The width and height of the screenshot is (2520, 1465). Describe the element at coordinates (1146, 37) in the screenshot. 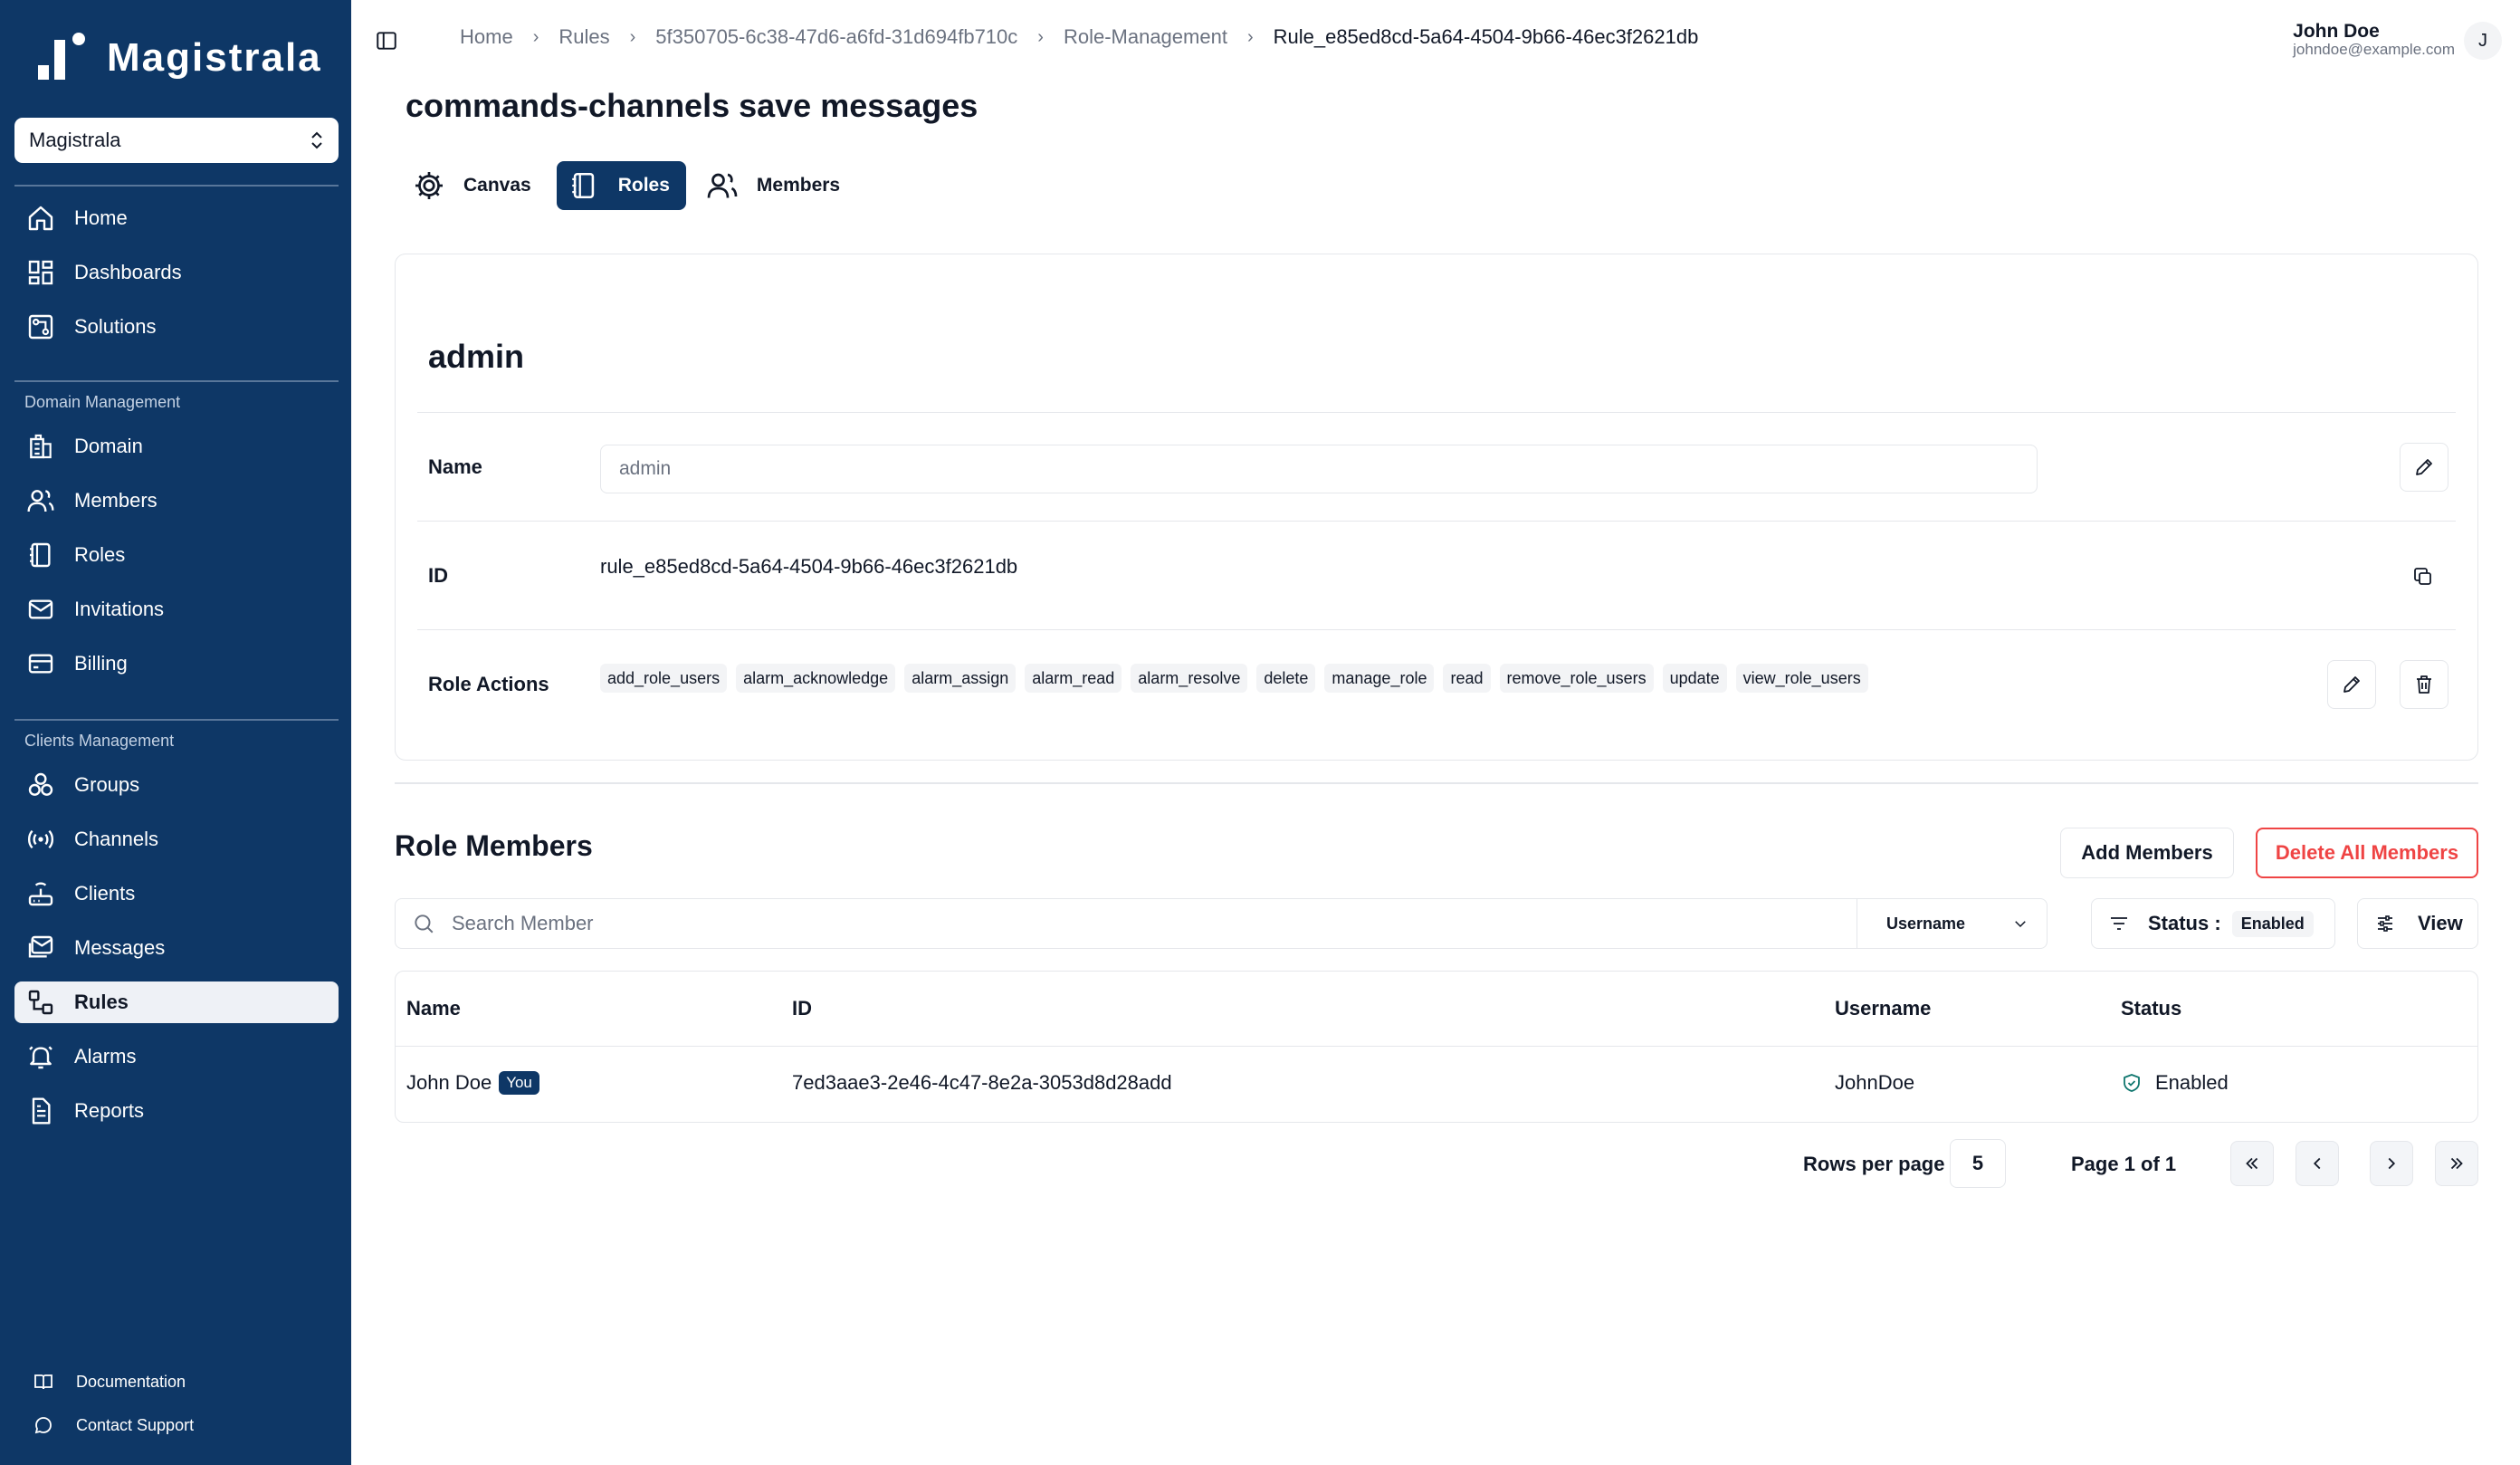

I see `breadcrumb-item-role-management: Role-Management` at that location.